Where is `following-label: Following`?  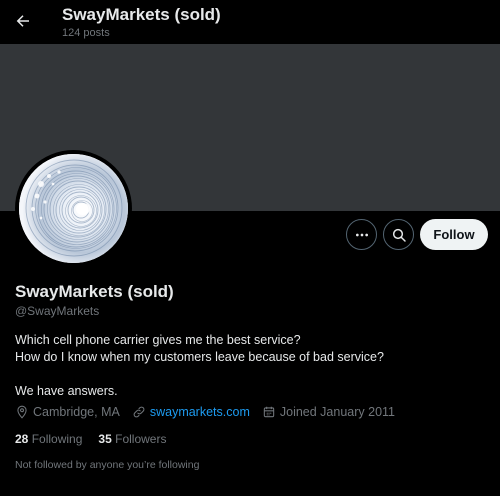
following-label: Following is located at coordinates (57, 439).